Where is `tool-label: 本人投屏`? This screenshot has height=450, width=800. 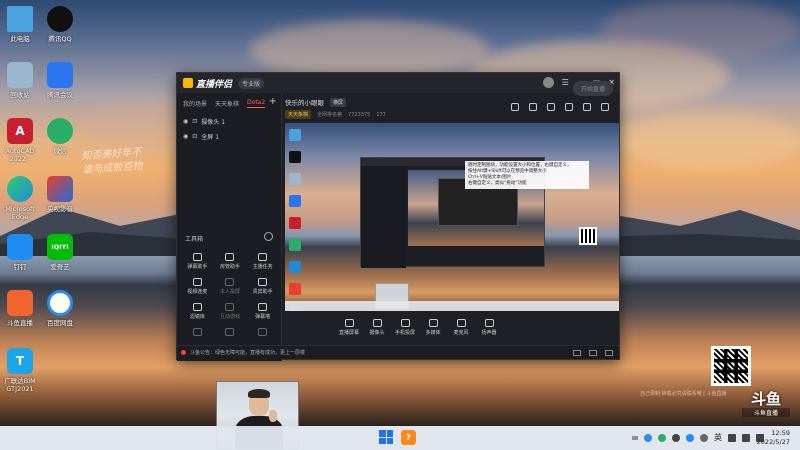
tool-label: 本人投屏 is located at coordinates (229, 292).